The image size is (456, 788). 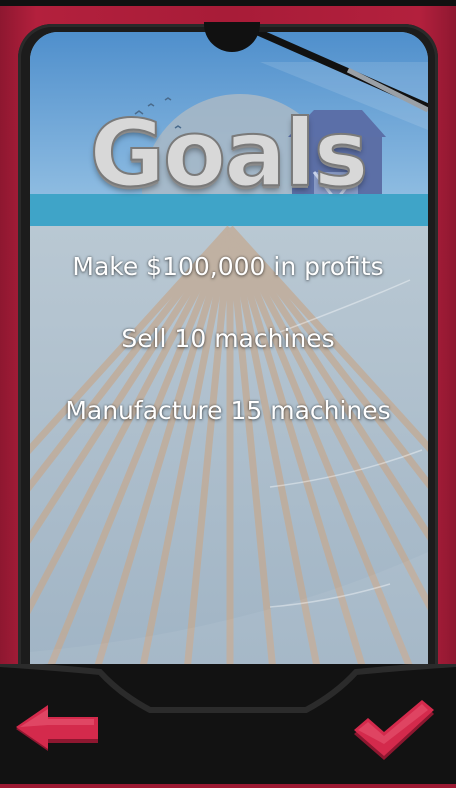 What do you see at coordinates (228, 410) in the screenshot?
I see `goal-item: Manufacture 15 machines` at bounding box center [228, 410].